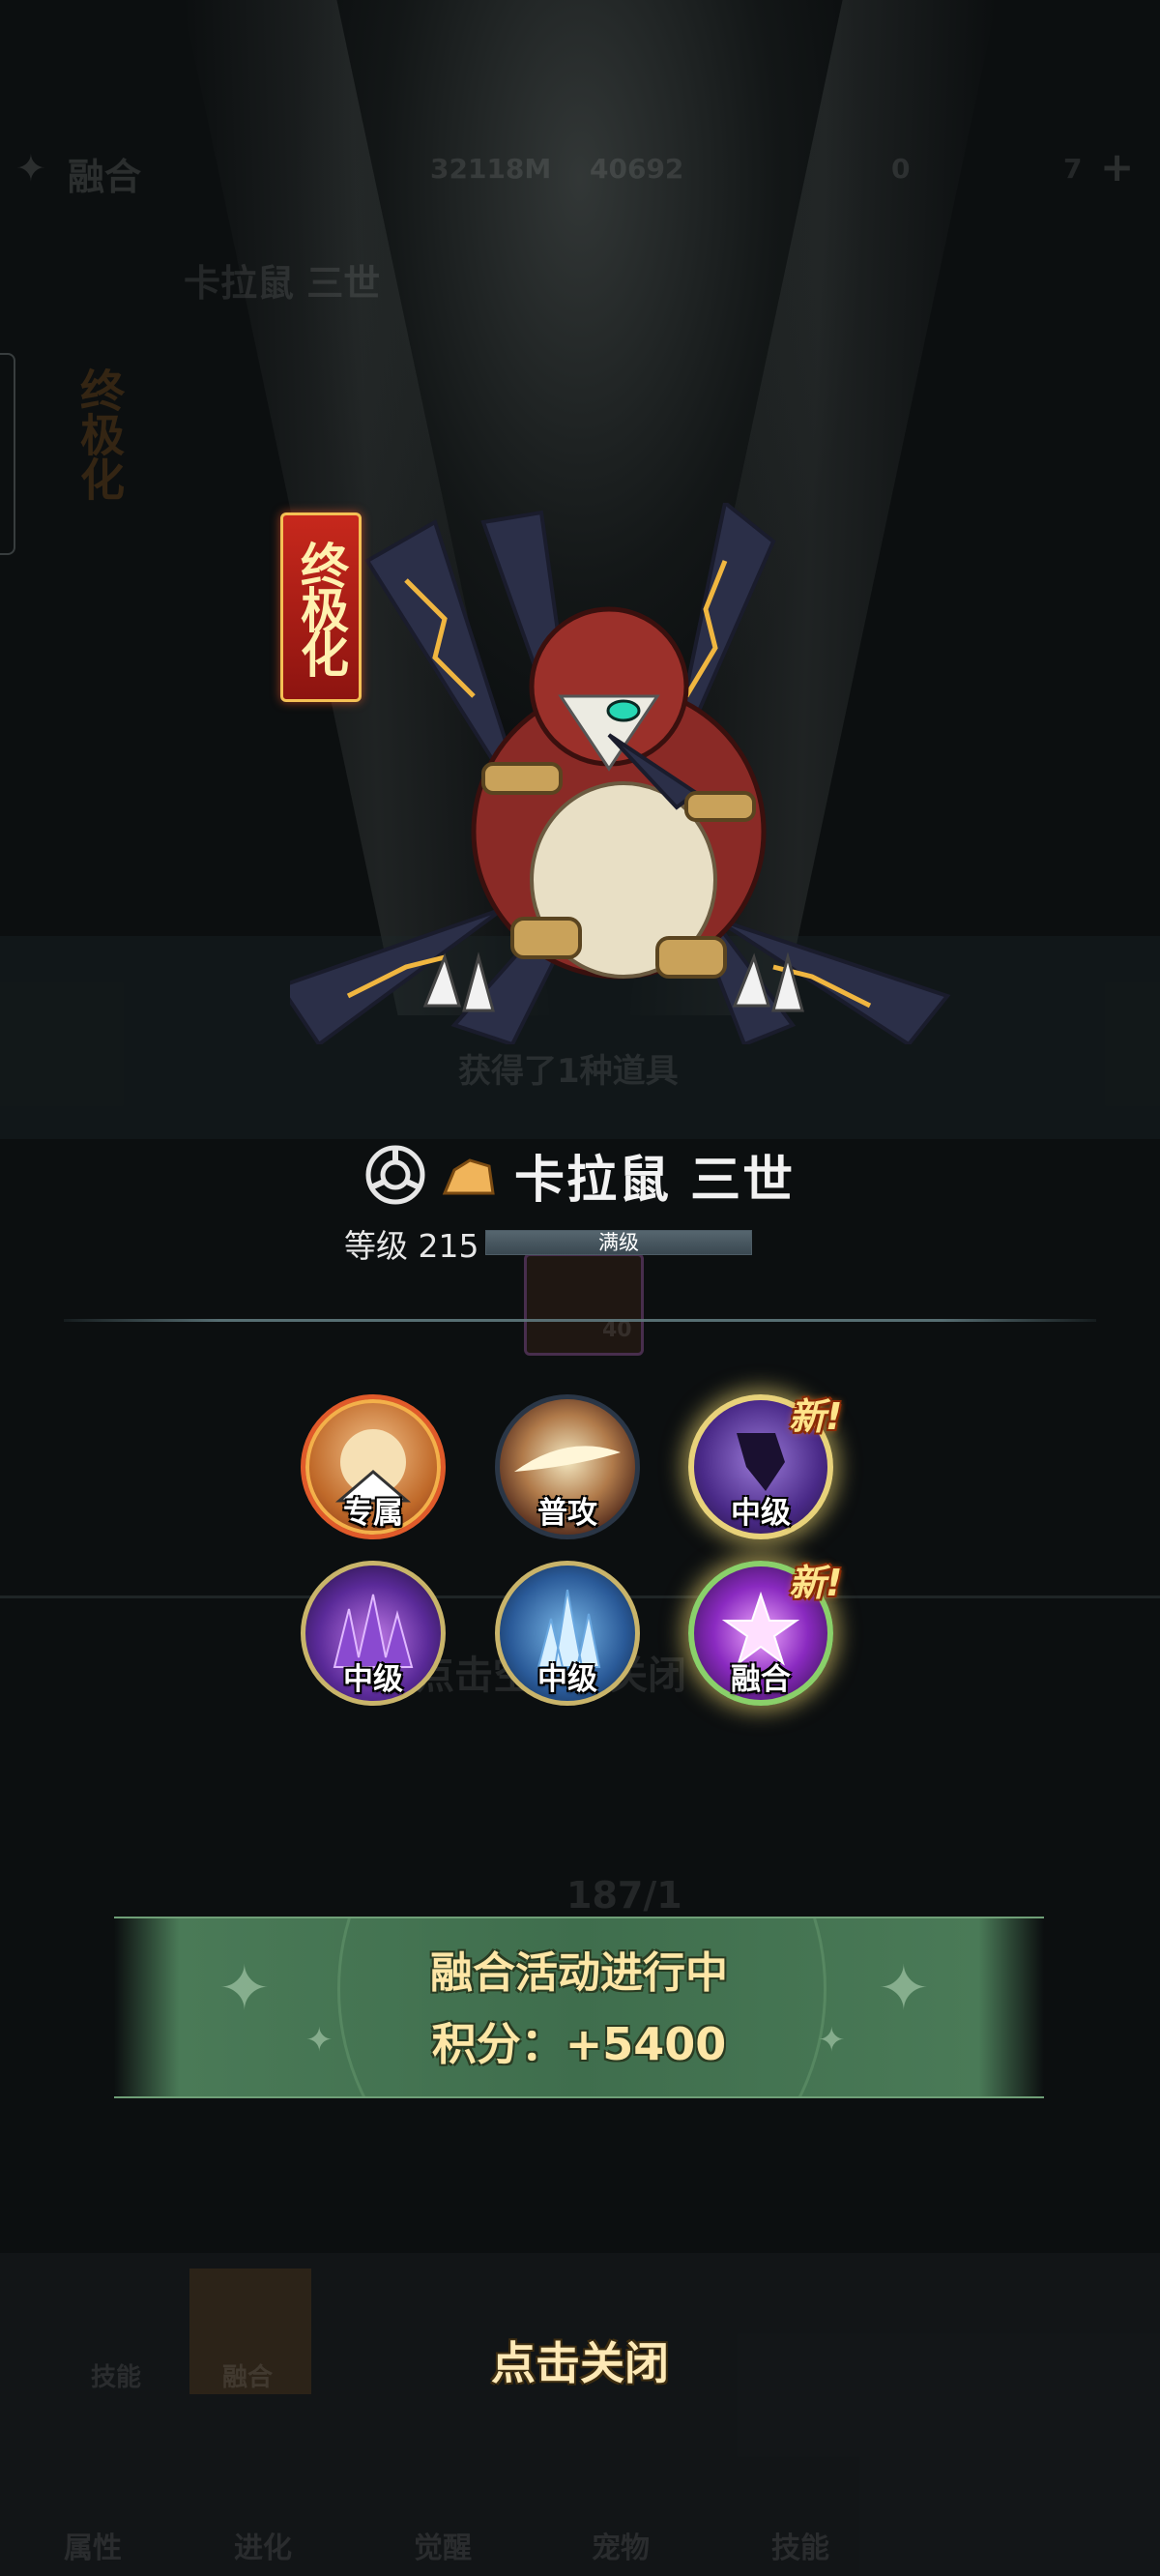 This screenshot has width=1160, height=2576. Describe the element at coordinates (655, 1180) in the screenshot. I see `hero-name: 卡拉鼠 三世` at that location.